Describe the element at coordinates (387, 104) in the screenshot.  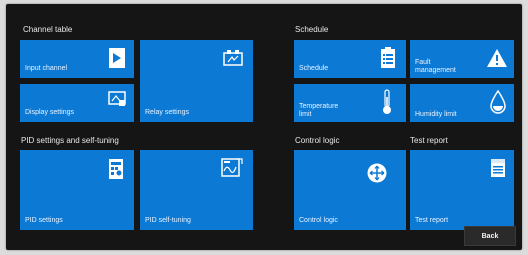
I see `thermometer-icon` at that location.